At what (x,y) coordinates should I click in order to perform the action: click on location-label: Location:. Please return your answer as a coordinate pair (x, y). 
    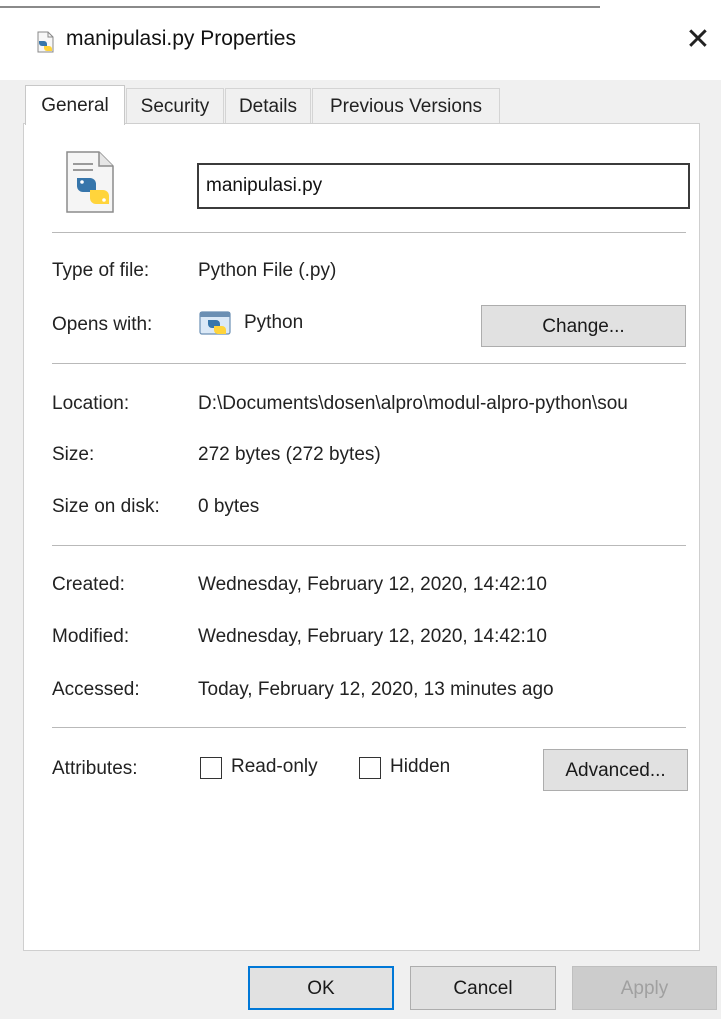
    Looking at the image, I should click on (91, 403).